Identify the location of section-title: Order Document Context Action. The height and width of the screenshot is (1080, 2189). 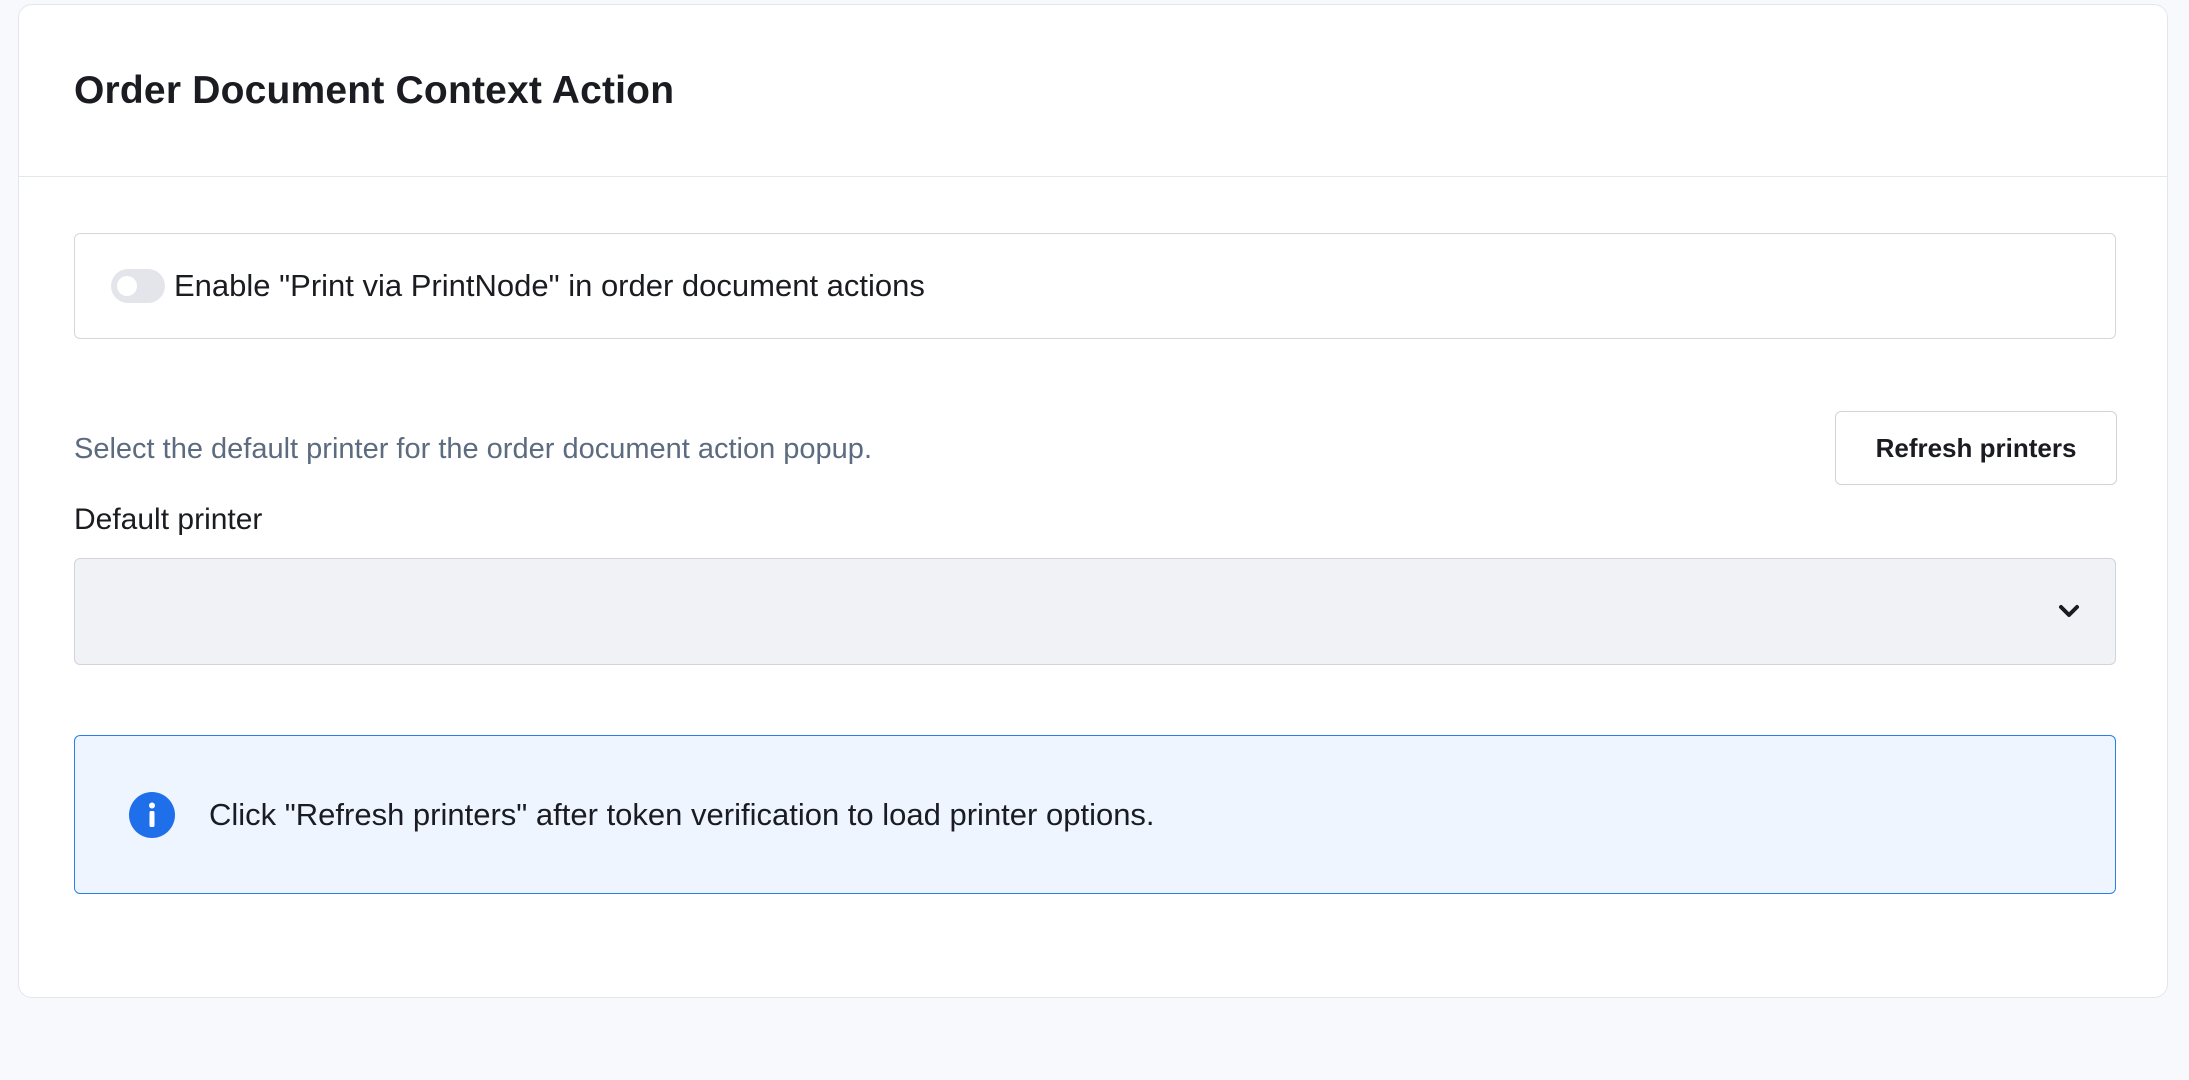
(374, 90).